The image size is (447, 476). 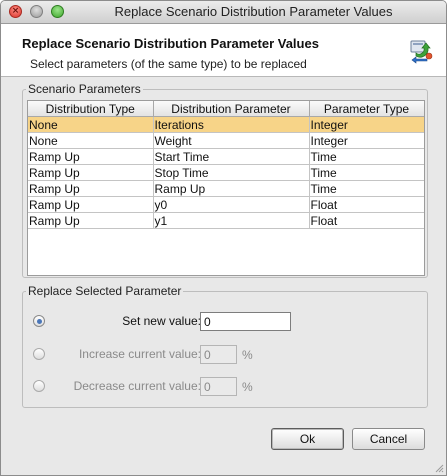 What do you see at coordinates (231, 140) in the screenshot?
I see `cell-distribution-parameter: Weight` at bounding box center [231, 140].